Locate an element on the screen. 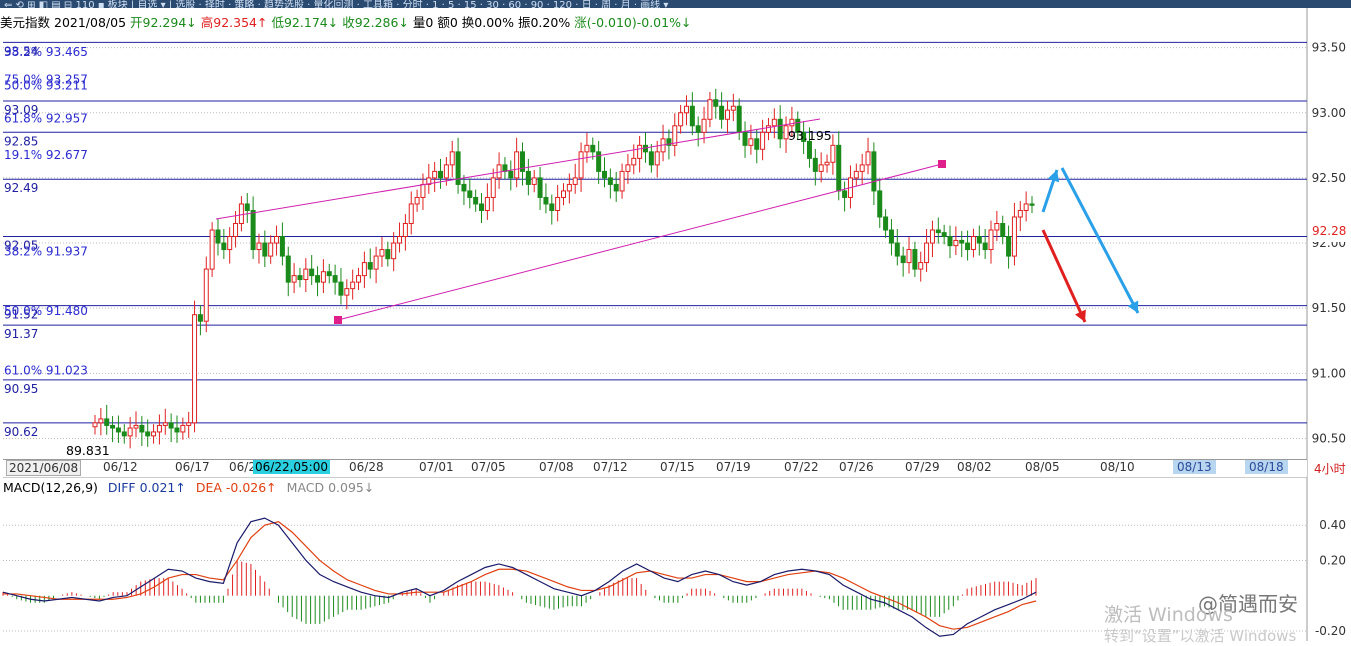  fib-label: 38.2% 93.465 is located at coordinates (46, 52).